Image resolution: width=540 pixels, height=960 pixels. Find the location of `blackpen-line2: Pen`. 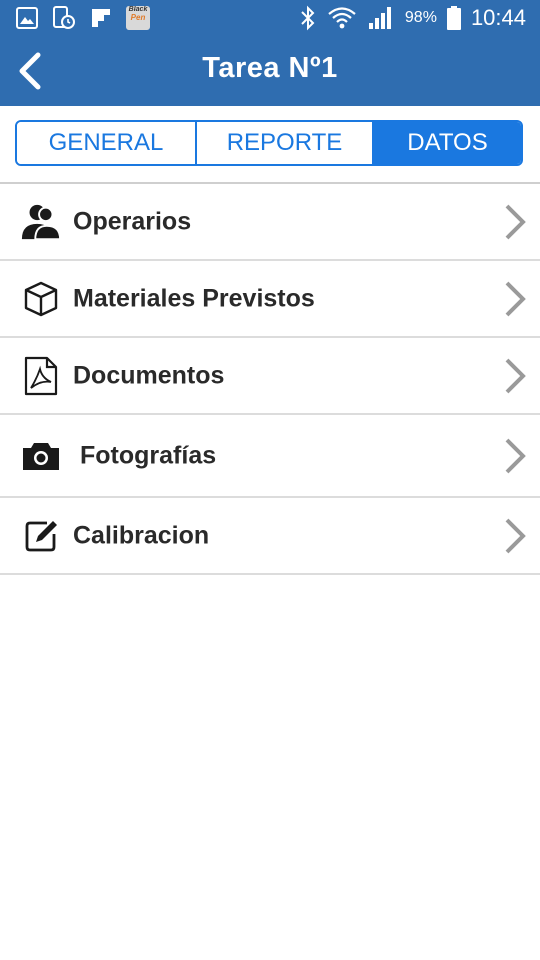

blackpen-line2: Pen is located at coordinates (138, 17).